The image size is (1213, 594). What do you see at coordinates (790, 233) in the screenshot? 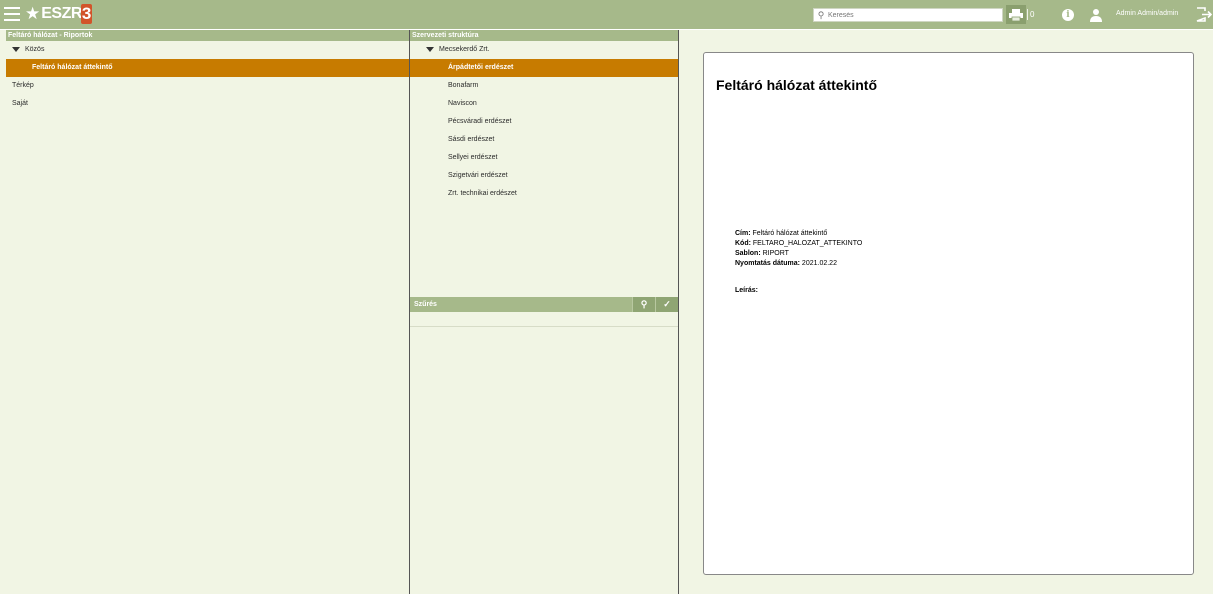
I see `meta-value: Feltáró hálózat áttekintő` at bounding box center [790, 233].